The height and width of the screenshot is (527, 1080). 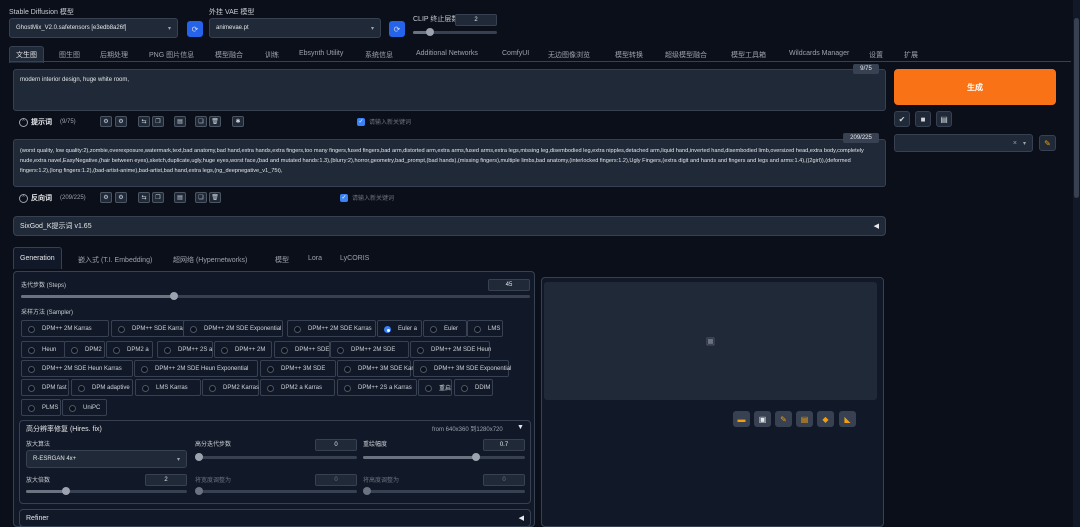 I want to click on height-slider, so click(x=444, y=491).